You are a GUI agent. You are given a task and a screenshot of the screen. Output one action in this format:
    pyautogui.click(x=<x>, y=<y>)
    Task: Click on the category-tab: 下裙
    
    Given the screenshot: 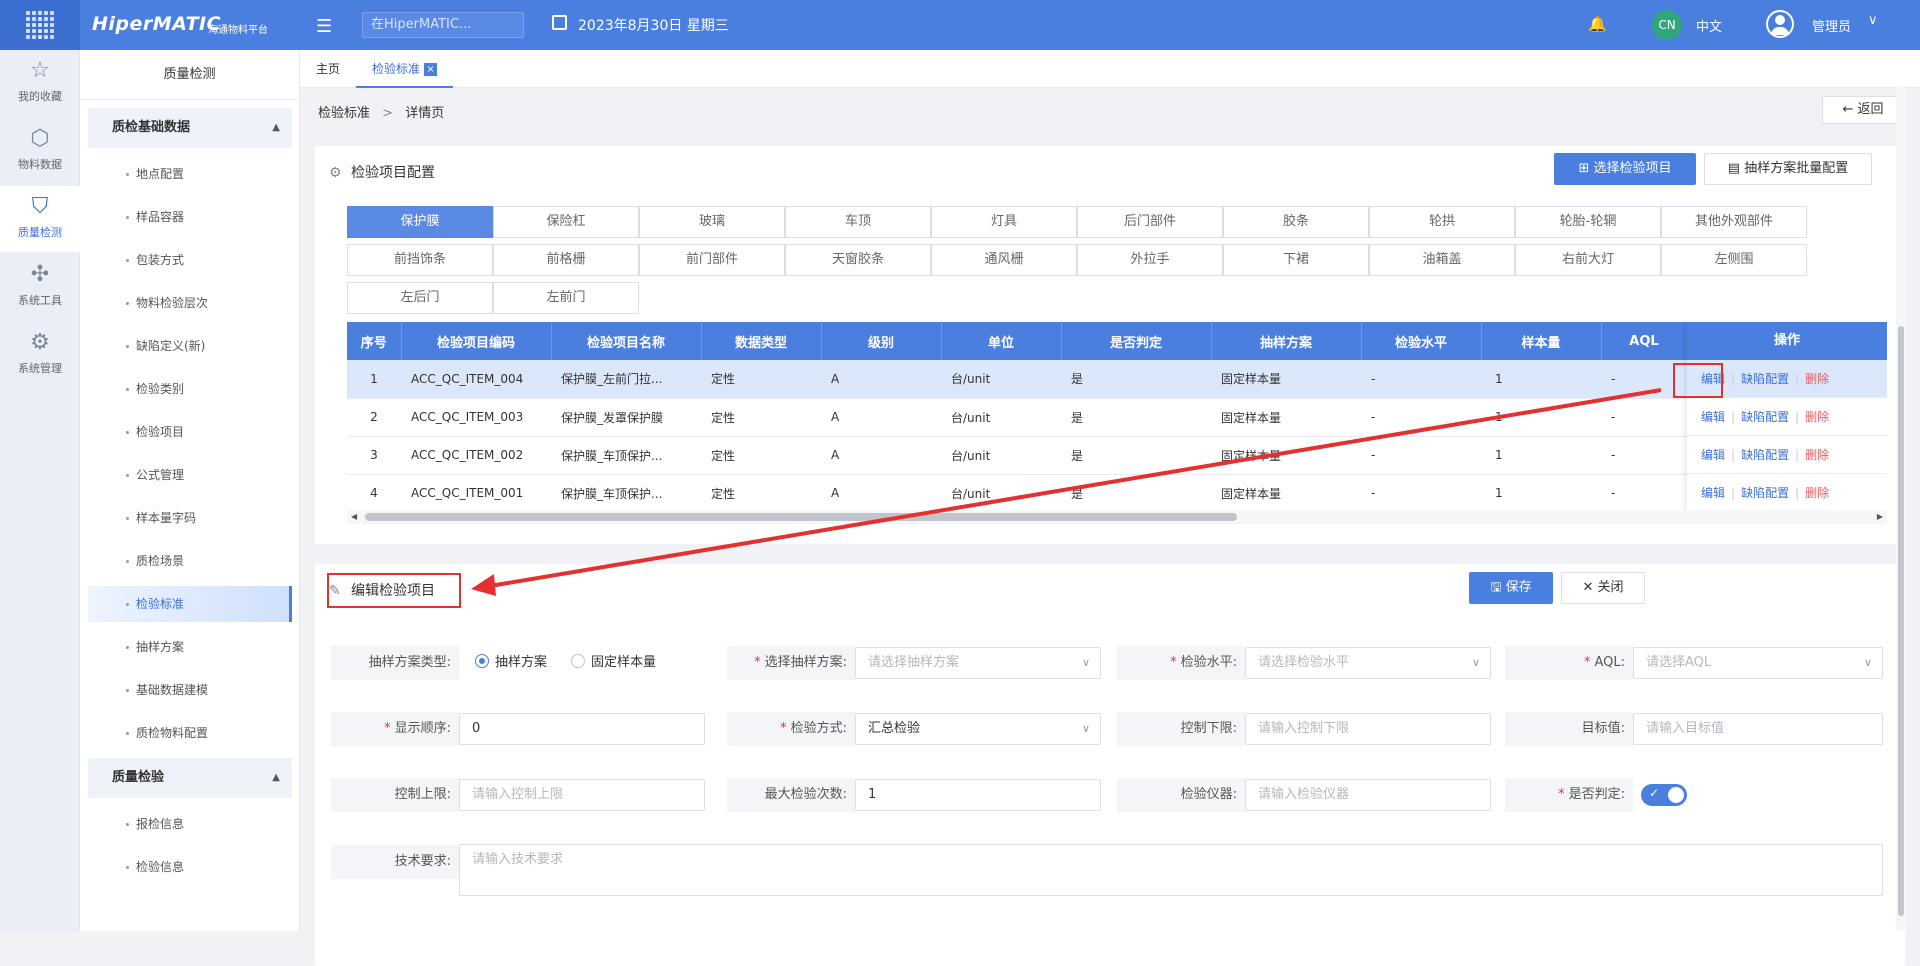 What is the action you would take?
    pyautogui.click(x=1296, y=260)
    